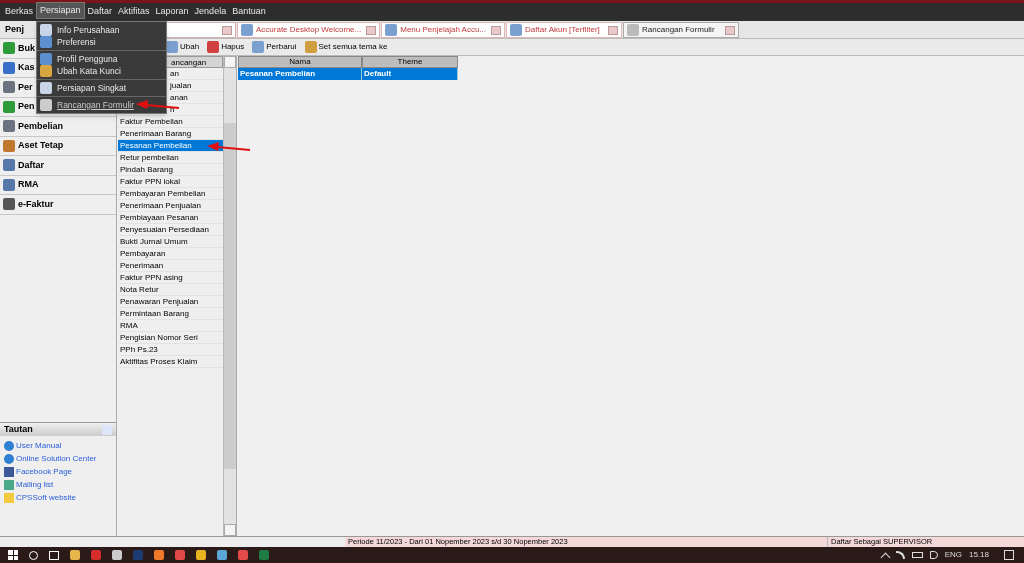 The image size is (1024, 563). What do you see at coordinates (953, 555) in the screenshot?
I see `language-indicator: ENG` at bounding box center [953, 555].